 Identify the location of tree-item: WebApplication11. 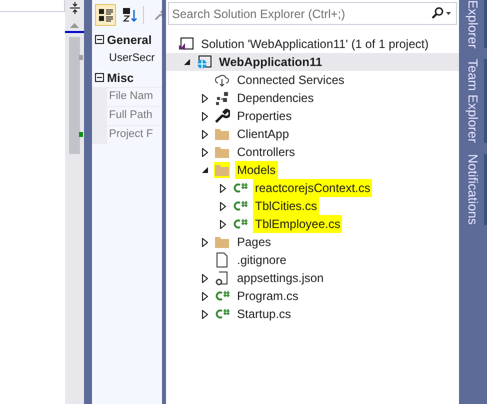
(312, 62).